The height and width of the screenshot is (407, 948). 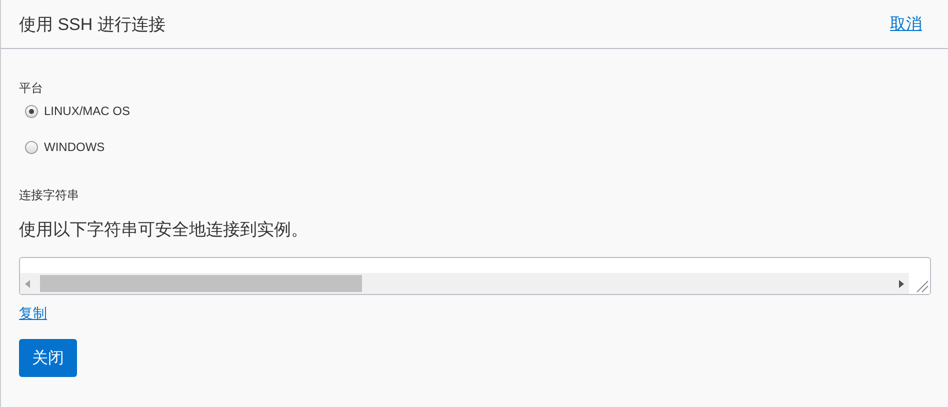 What do you see at coordinates (49, 195) in the screenshot?
I see `connection-string-label: 连接字符串` at bounding box center [49, 195].